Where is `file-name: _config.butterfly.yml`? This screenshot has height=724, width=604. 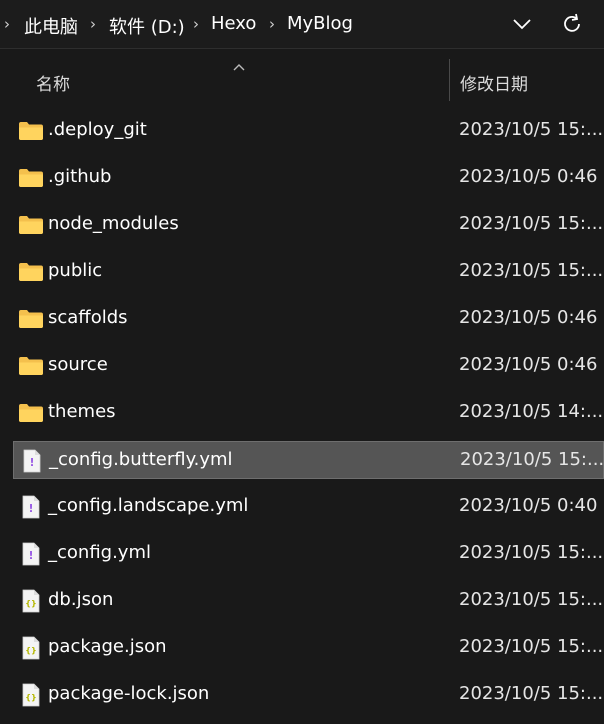 file-name: _config.butterfly.yml is located at coordinates (141, 459).